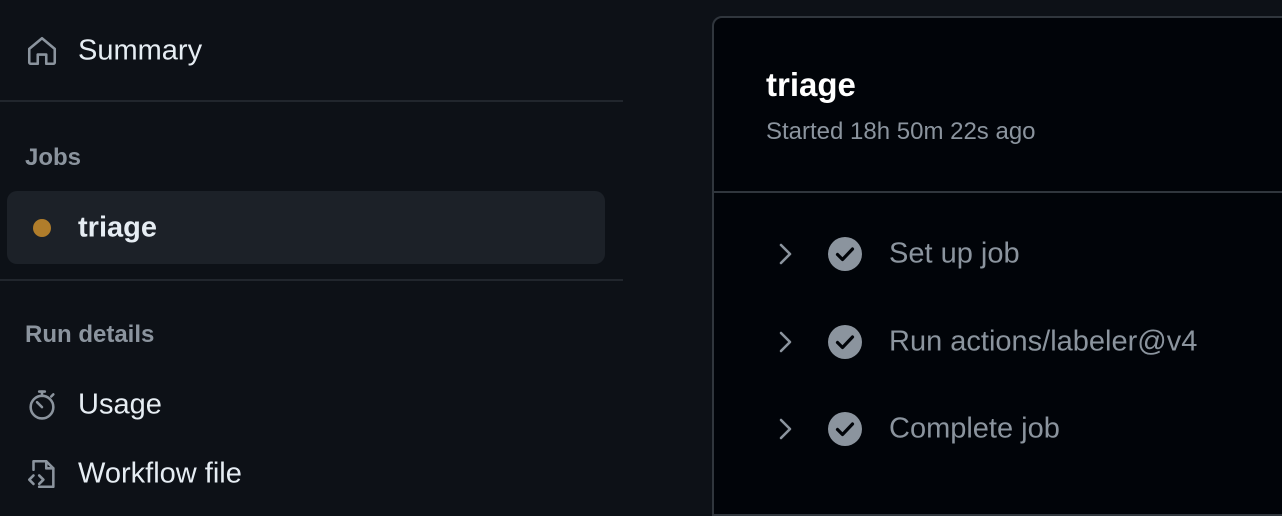 The image size is (1282, 516). I want to click on sidebar-item-label: Summary, so click(140, 50).